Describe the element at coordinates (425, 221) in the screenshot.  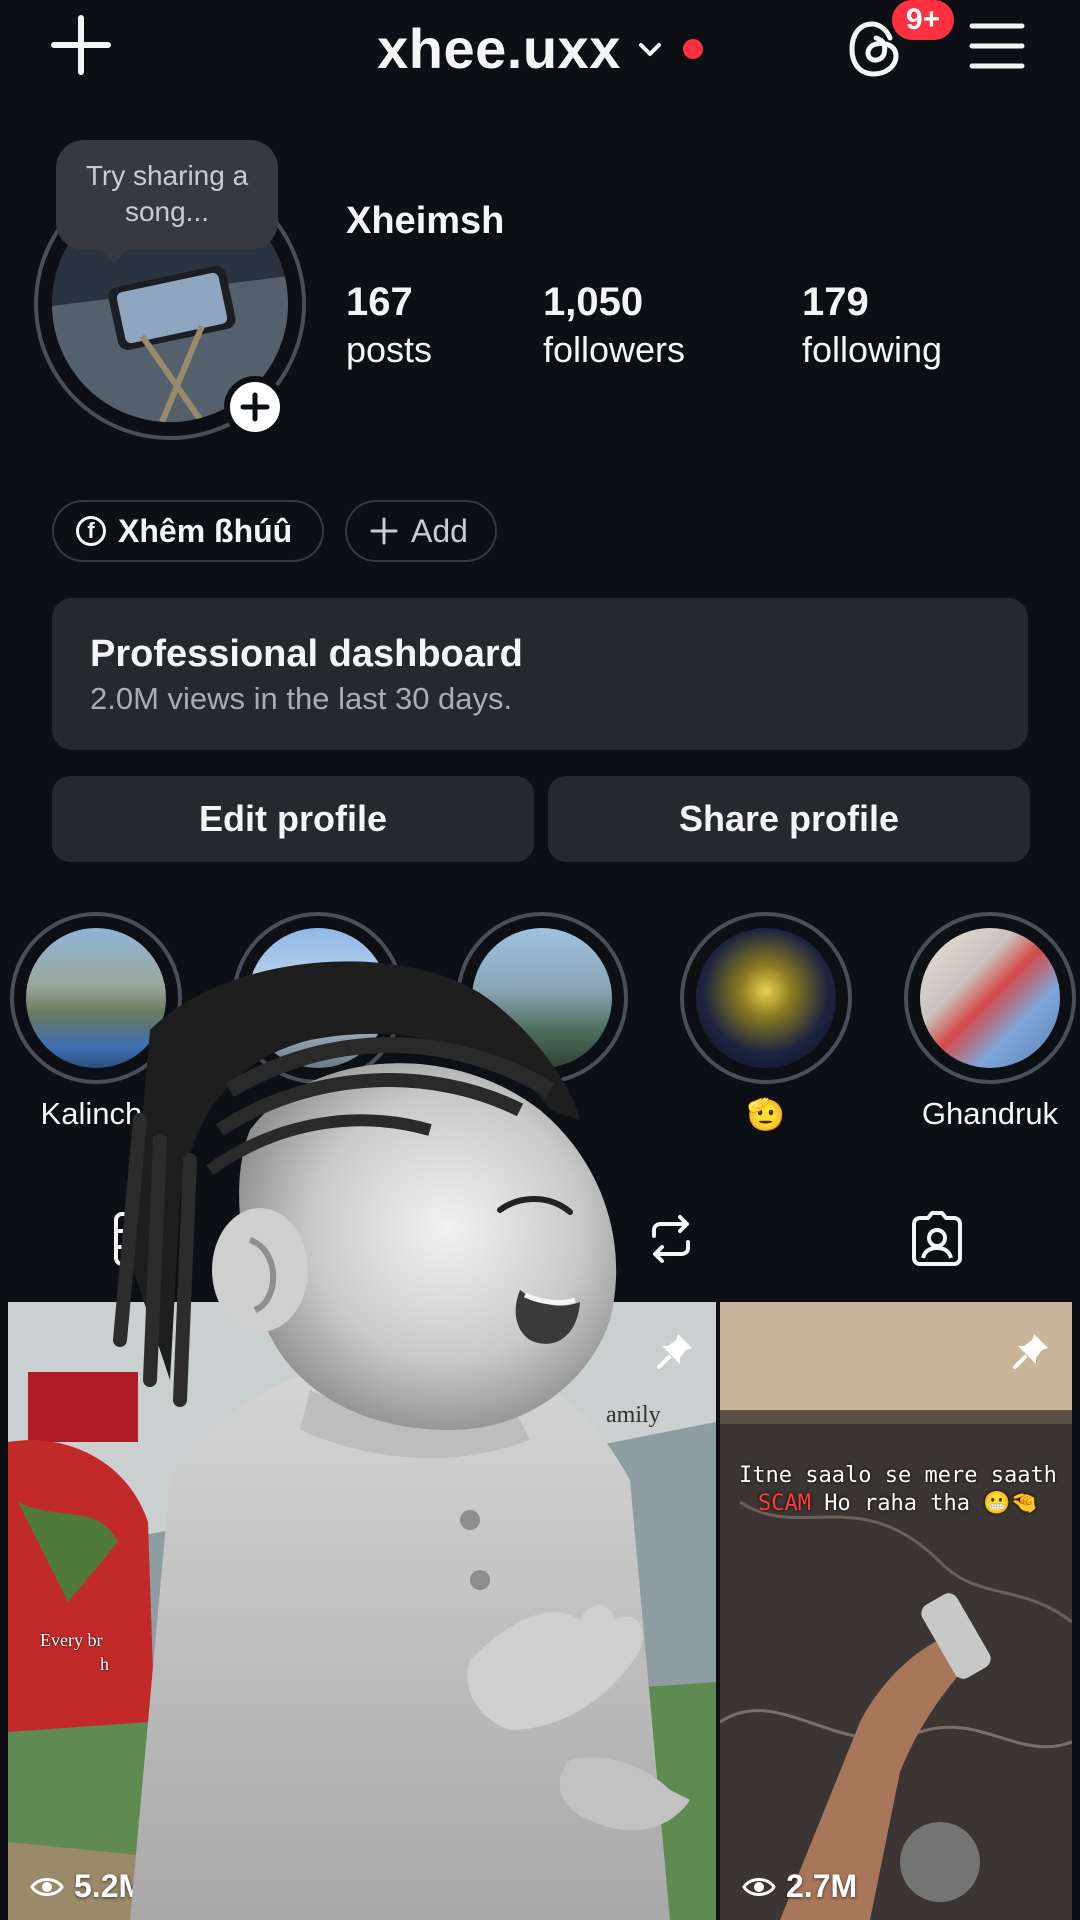
I see `display-name: Xheimsh` at that location.